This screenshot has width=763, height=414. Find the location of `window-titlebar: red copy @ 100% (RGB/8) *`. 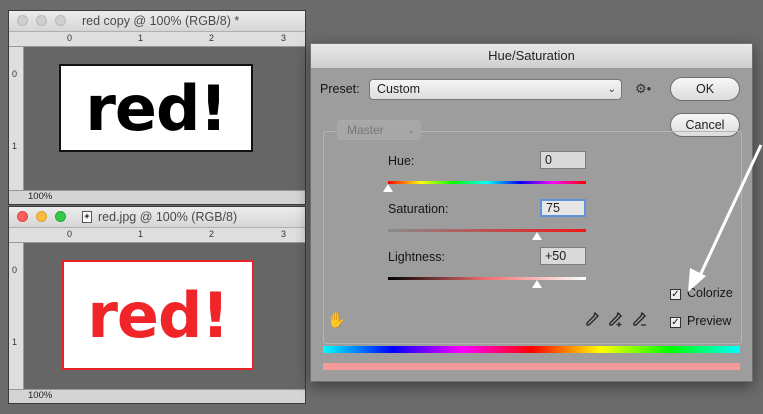

window-titlebar: red copy @ 100% (RGB/8) * is located at coordinates (157, 21).